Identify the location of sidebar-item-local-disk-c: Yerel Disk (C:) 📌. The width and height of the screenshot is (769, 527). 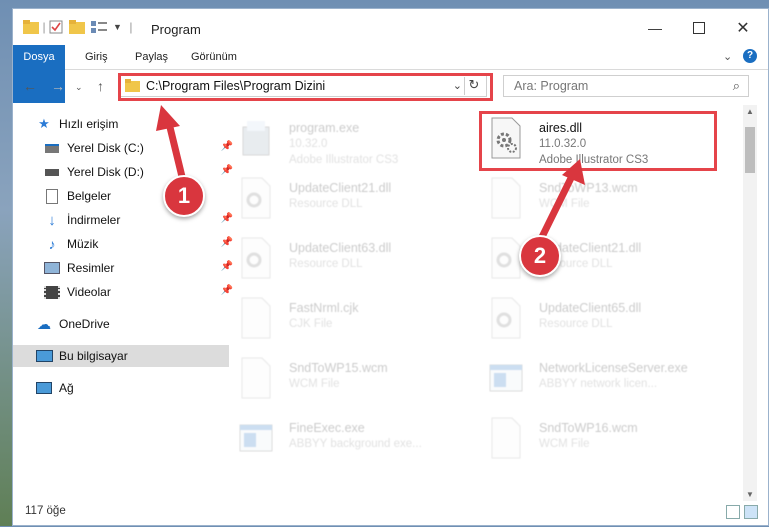
(125, 148).